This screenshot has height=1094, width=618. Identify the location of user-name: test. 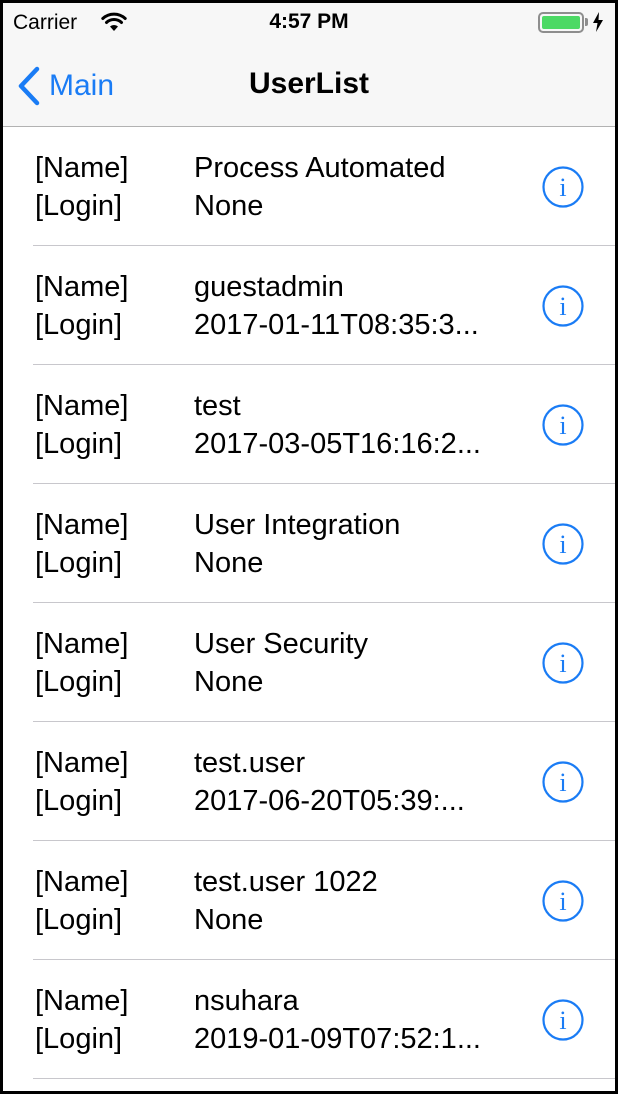
(217, 406).